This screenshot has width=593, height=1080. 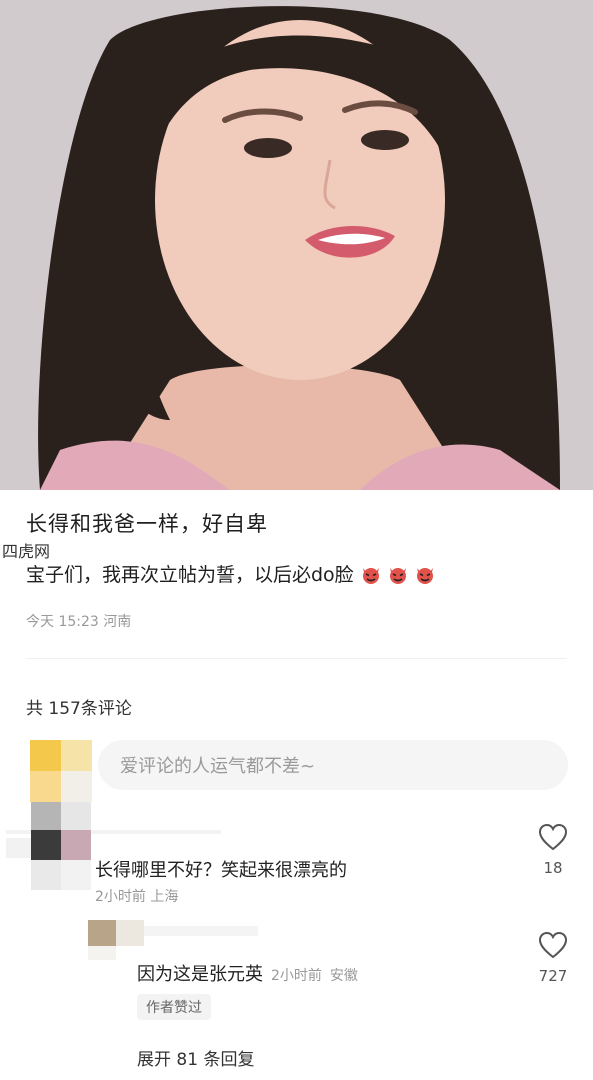 What do you see at coordinates (218, 766) in the screenshot?
I see `comment-input-placeholder: 爱评论的人运气都不差~` at bounding box center [218, 766].